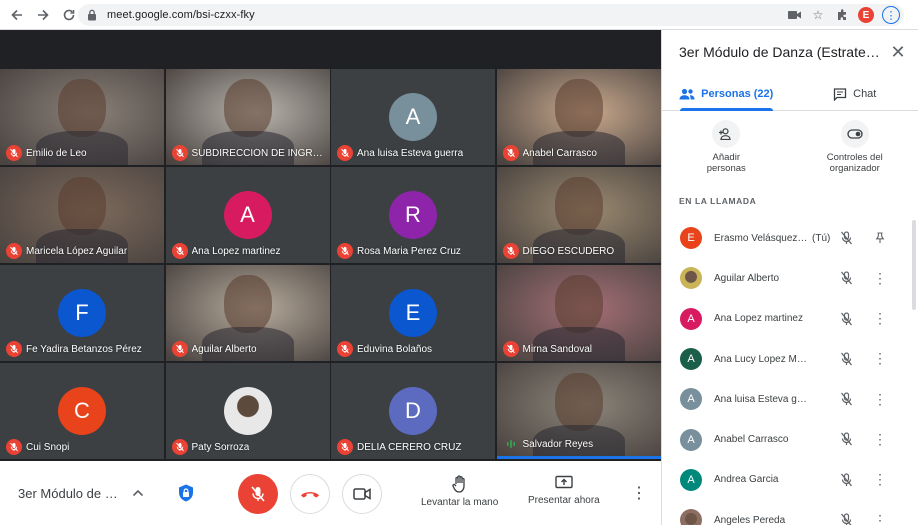  What do you see at coordinates (691, 318) in the screenshot?
I see `participant-avatar: A` at bounding box center [691, 318].